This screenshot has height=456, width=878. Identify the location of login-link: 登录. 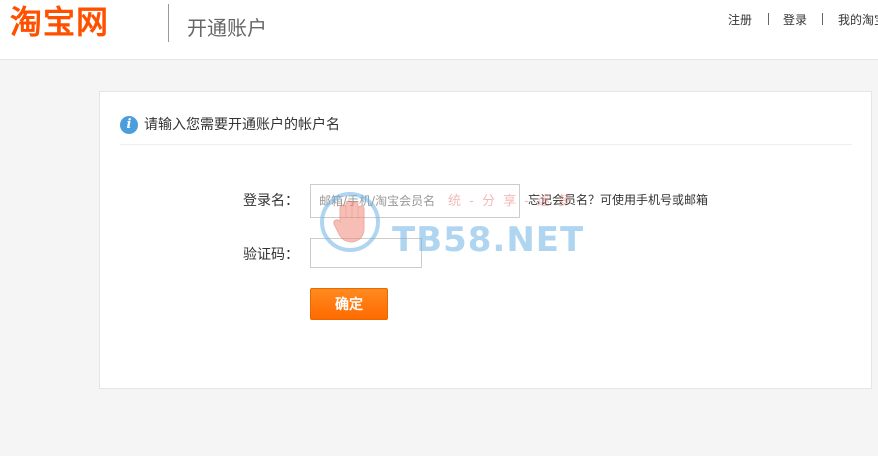
(795, 20).